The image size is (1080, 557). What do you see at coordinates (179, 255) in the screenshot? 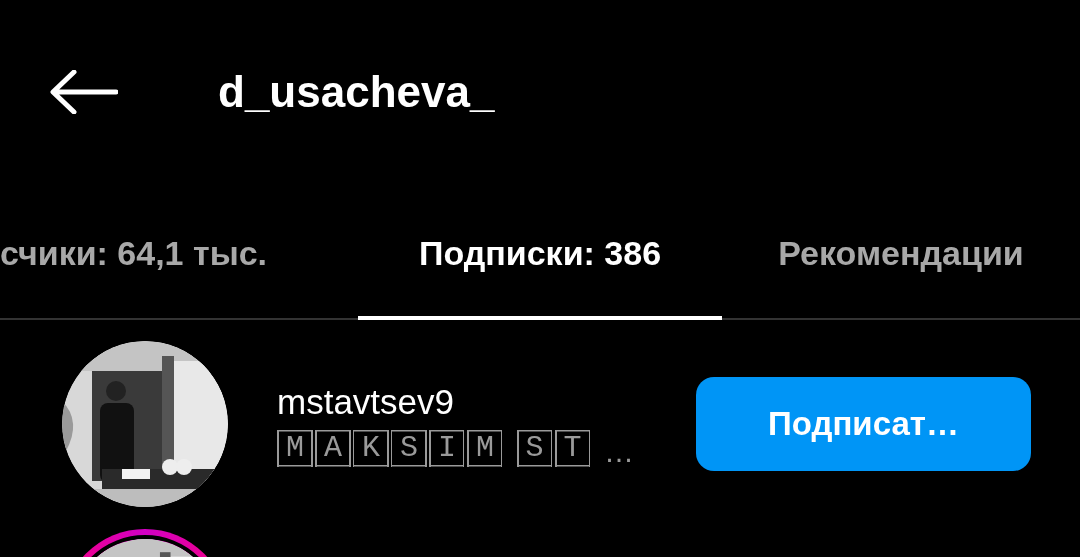
I see `tab: счики: 64,1 тыс.` at bounding box center [179, 255].